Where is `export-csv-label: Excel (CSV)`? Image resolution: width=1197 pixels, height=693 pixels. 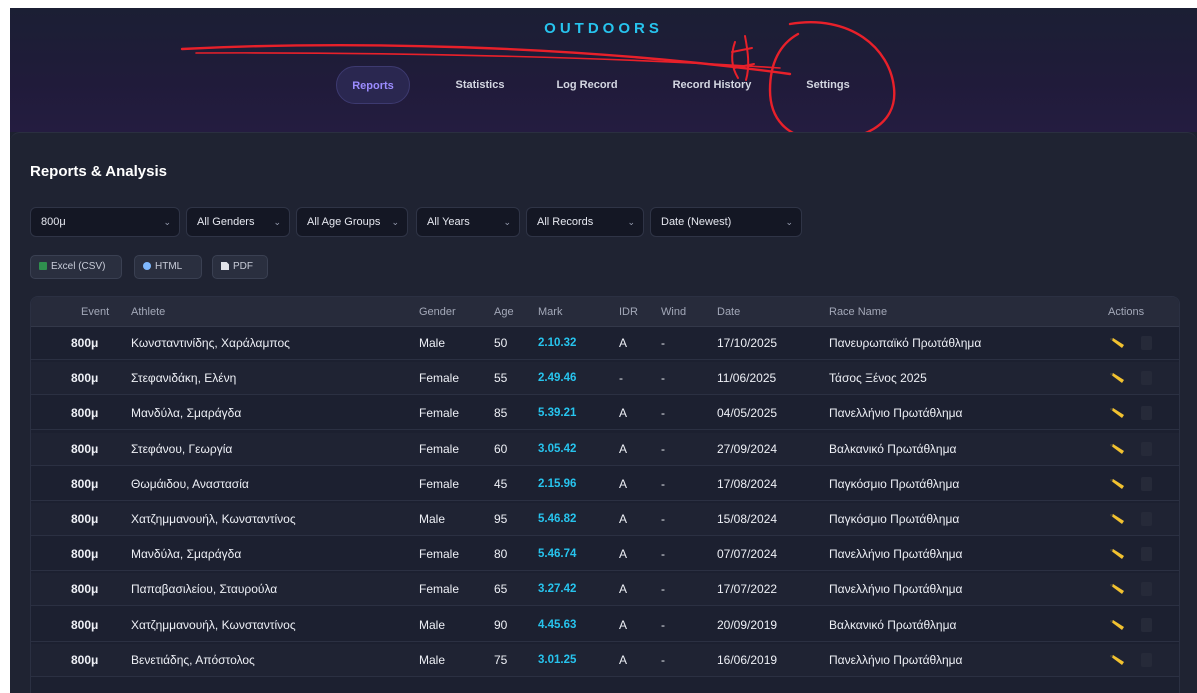
export-csv-label: Excel (CSV) is located at coordinates (78, 266).